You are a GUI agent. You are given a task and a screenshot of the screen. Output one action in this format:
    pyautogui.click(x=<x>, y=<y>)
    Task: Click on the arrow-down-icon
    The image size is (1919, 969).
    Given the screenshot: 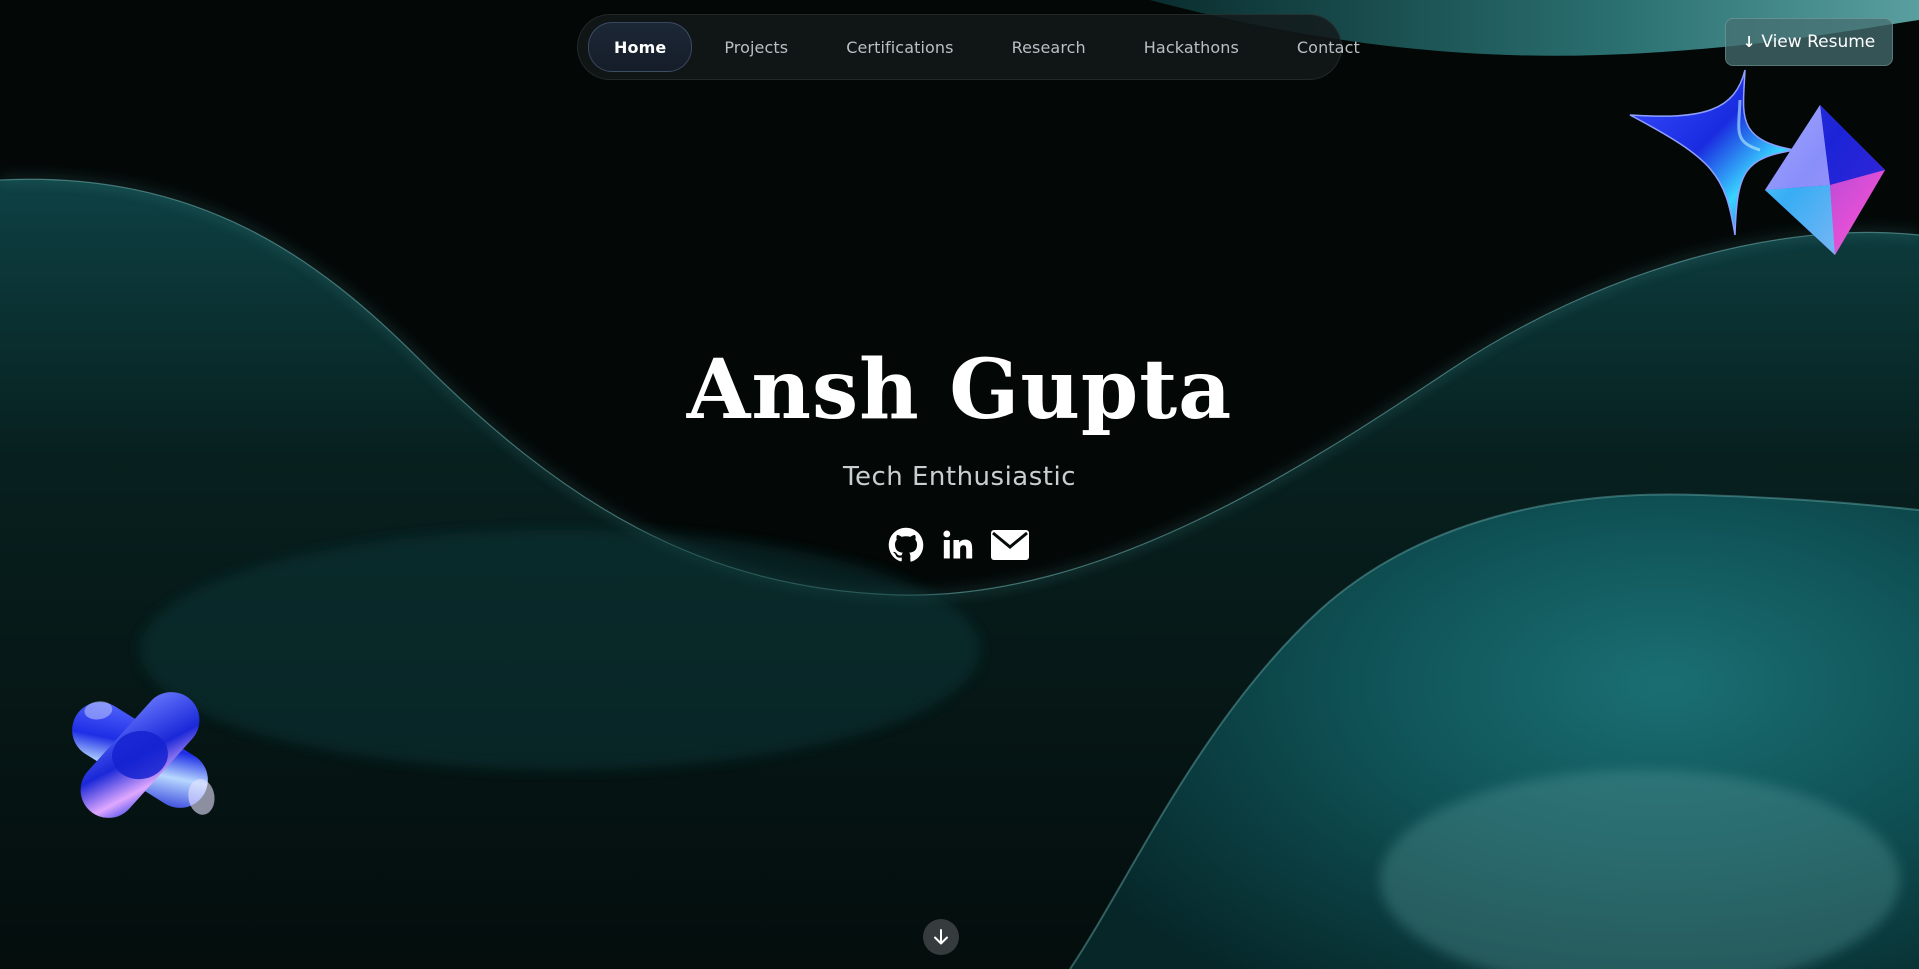 What is the action you would take?
    pyautogui.click(x=941, y=937)
    